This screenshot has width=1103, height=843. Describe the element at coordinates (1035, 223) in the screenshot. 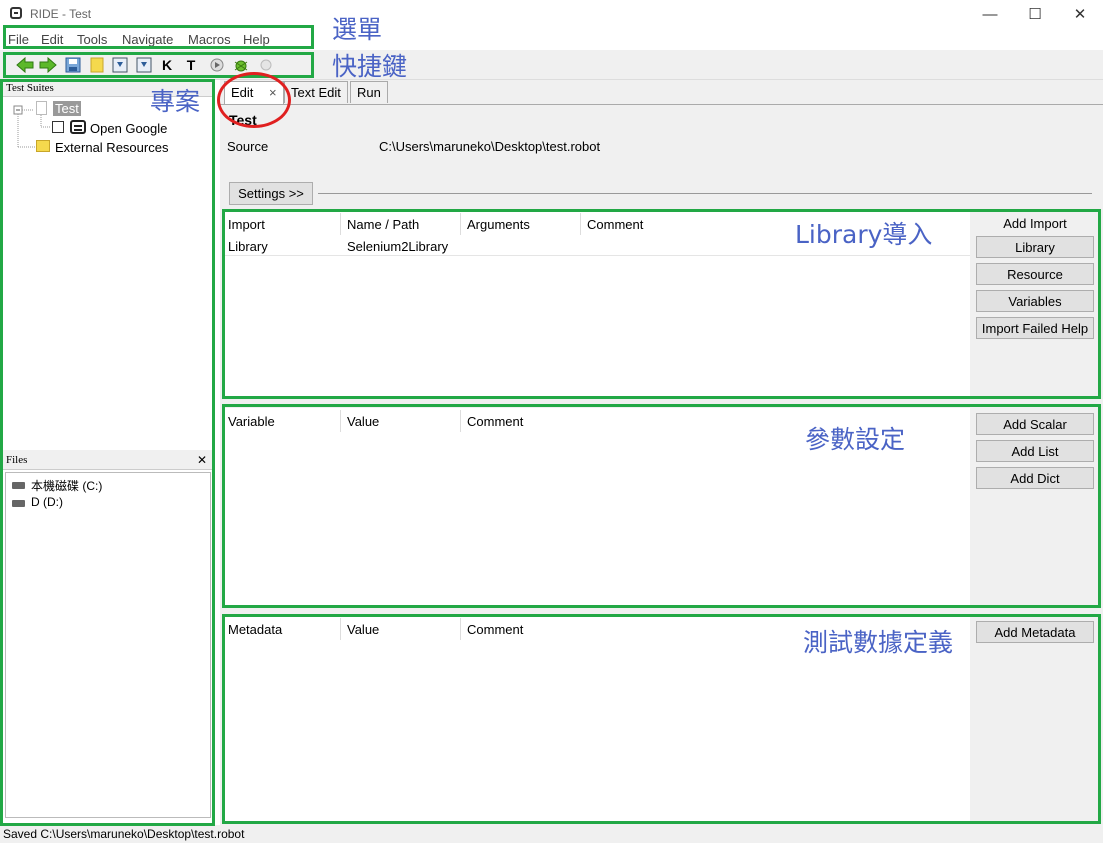

I see `add-import-label: Add Import` at that location.